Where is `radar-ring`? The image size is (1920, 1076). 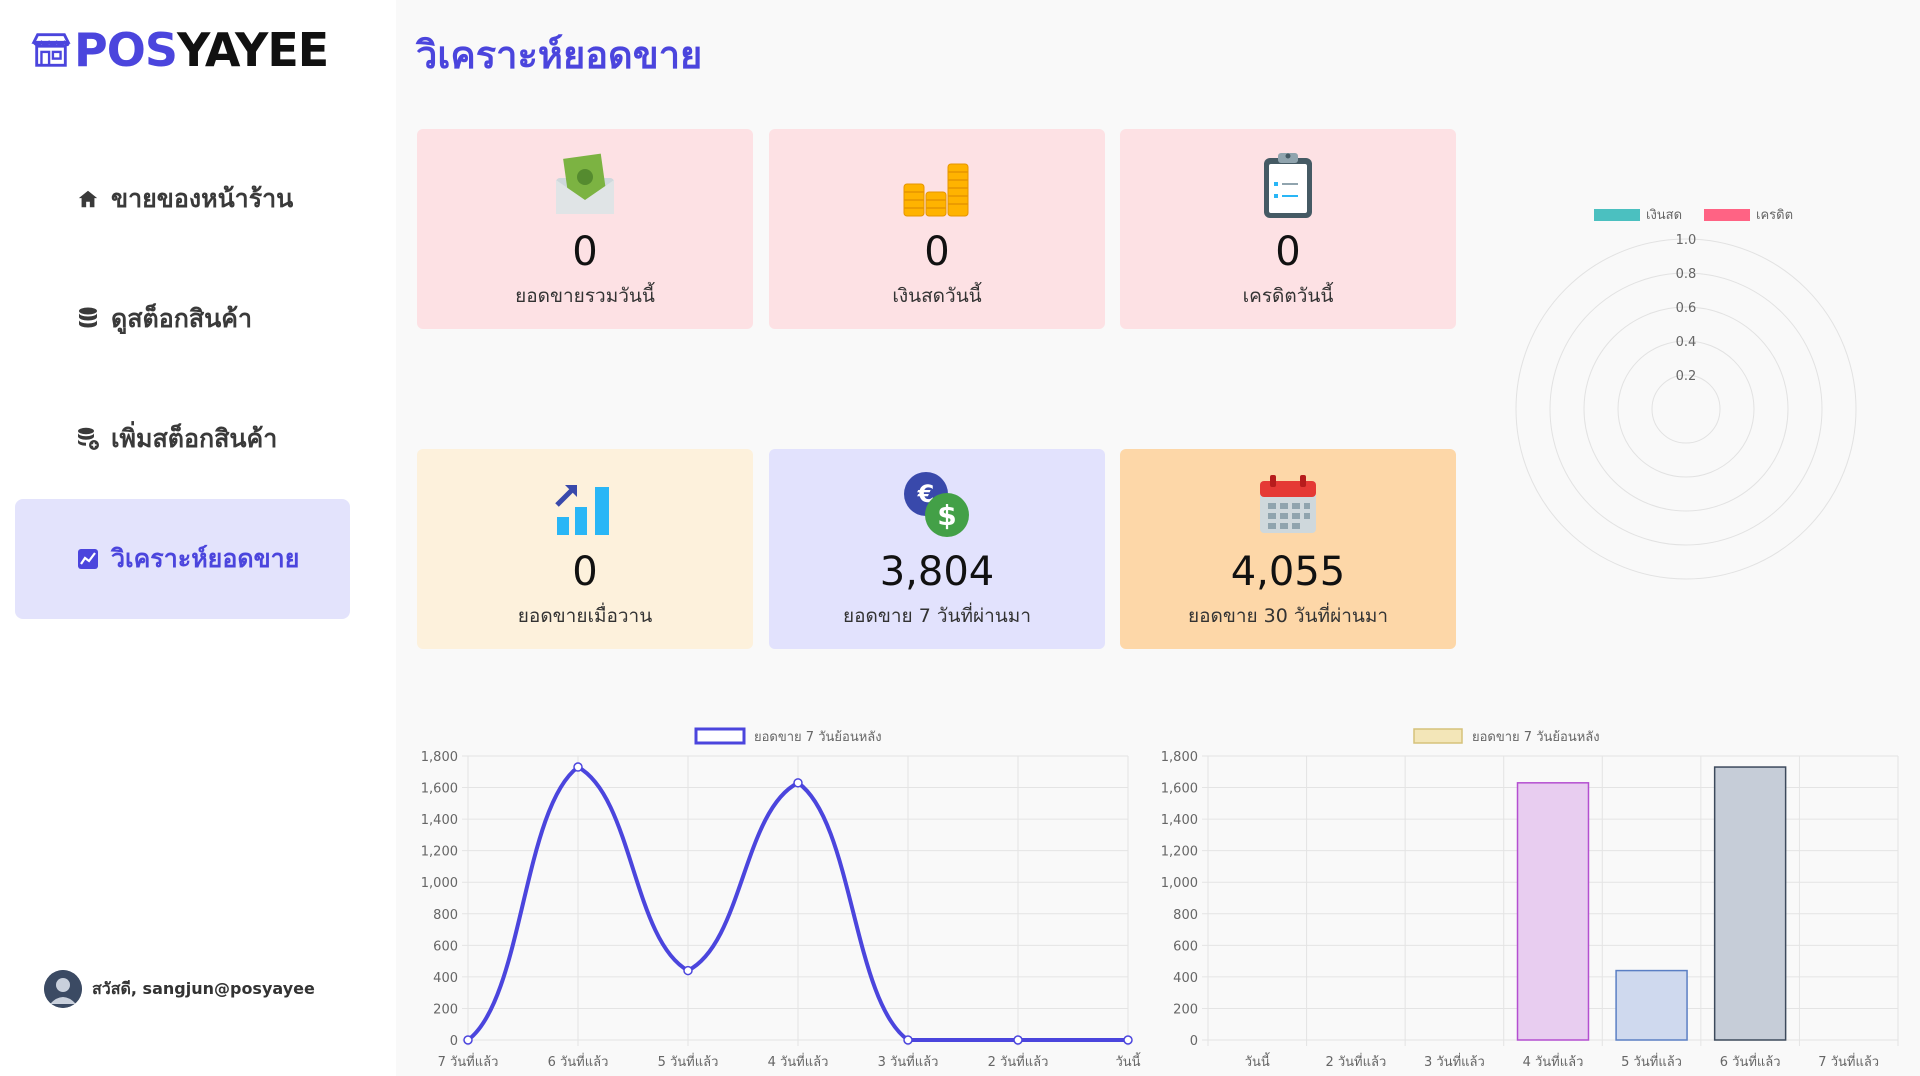 radar-ring is located at coordinates (1686, 409).